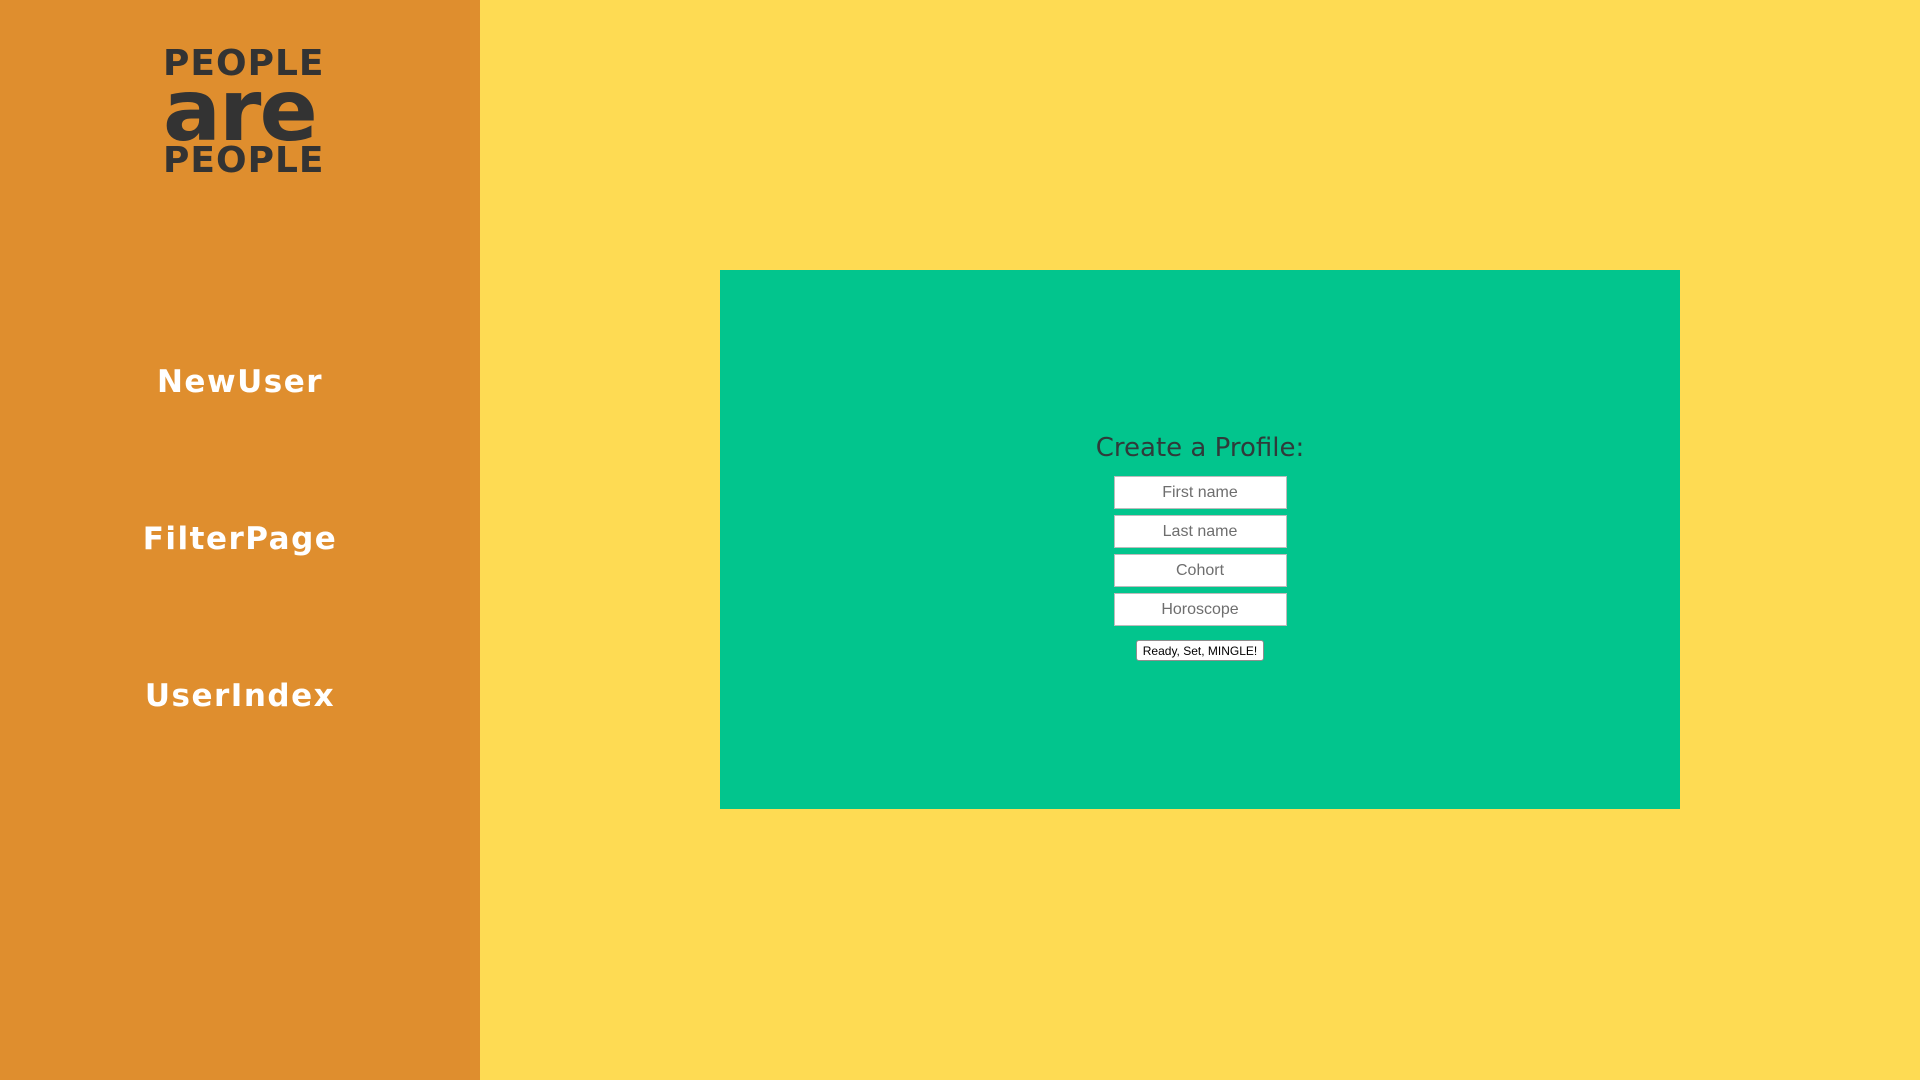  What do you see at coordinates (244, 161) in the screenshot?
I see `logo-line-3: PEOPLE` at bounding box center [244, 161].